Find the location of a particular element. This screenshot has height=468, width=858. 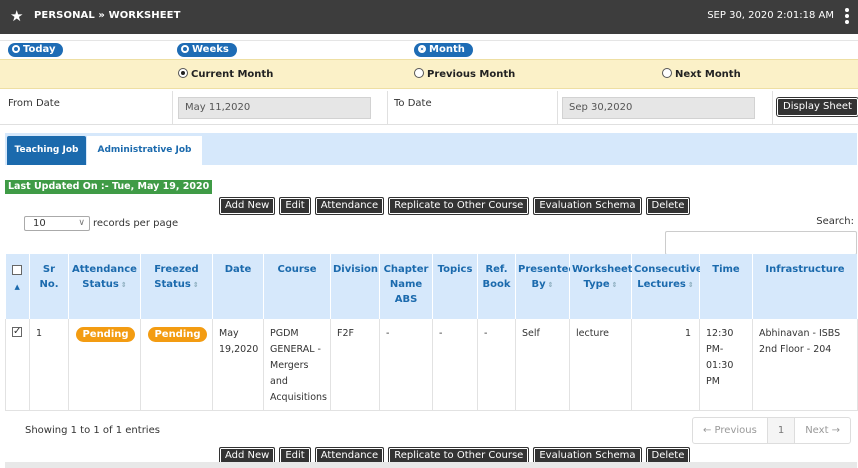

display-sheet-button: Display Sheet is located at coordinates (817, 107).